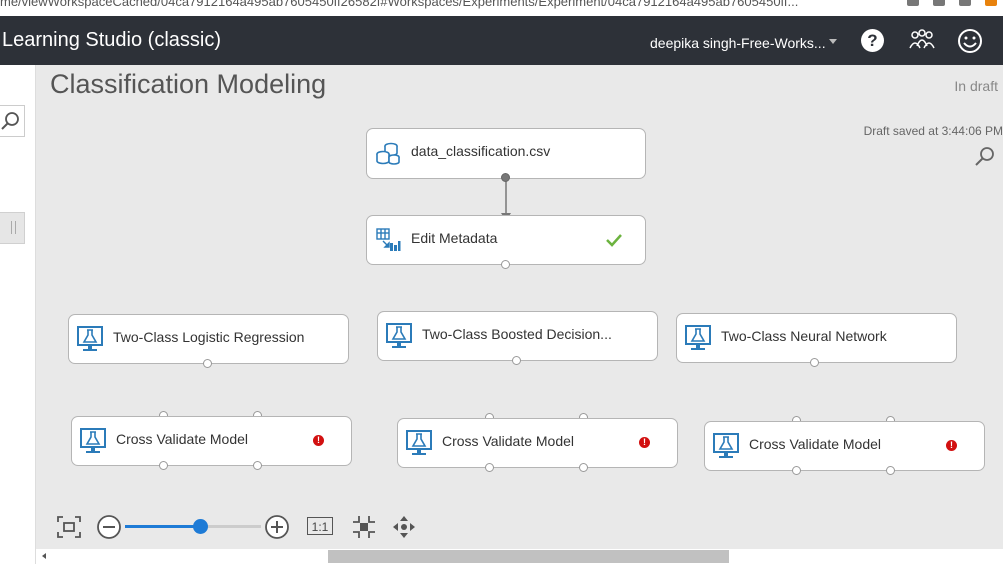  What do you see at coordinates (506, 240) in the screenshot?
I see `module-edit-metadata: Edit Metadata` at bounding box center [506, 240].